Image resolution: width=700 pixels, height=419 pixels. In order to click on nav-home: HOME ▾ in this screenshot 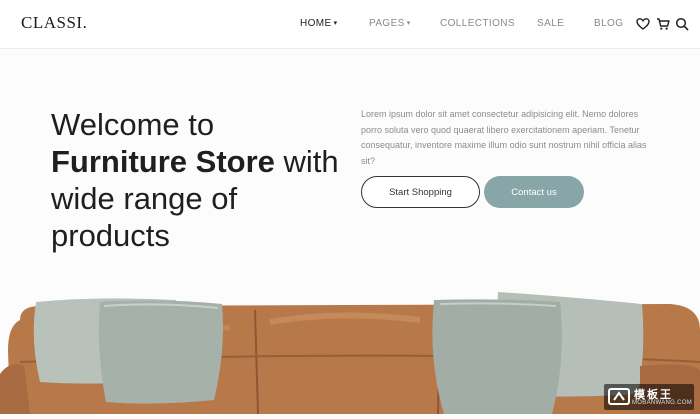, I will do `click(319, 23)`.